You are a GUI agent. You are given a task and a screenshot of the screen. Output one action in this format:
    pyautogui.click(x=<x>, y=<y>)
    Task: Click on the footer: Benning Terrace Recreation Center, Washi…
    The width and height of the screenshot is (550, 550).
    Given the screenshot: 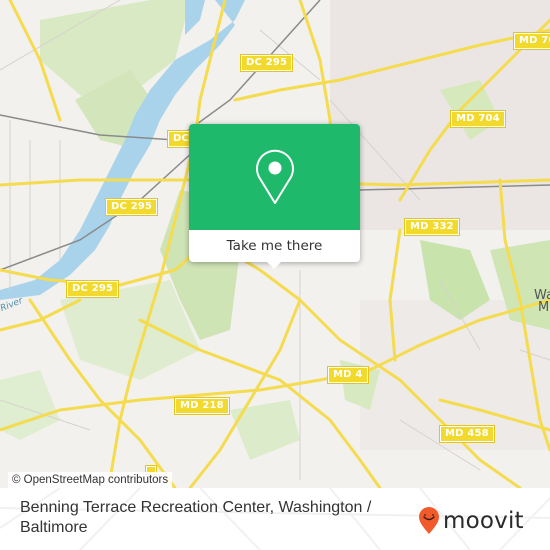 What is the action you would take?
    pyautogui.click(x=275, y=519)
    